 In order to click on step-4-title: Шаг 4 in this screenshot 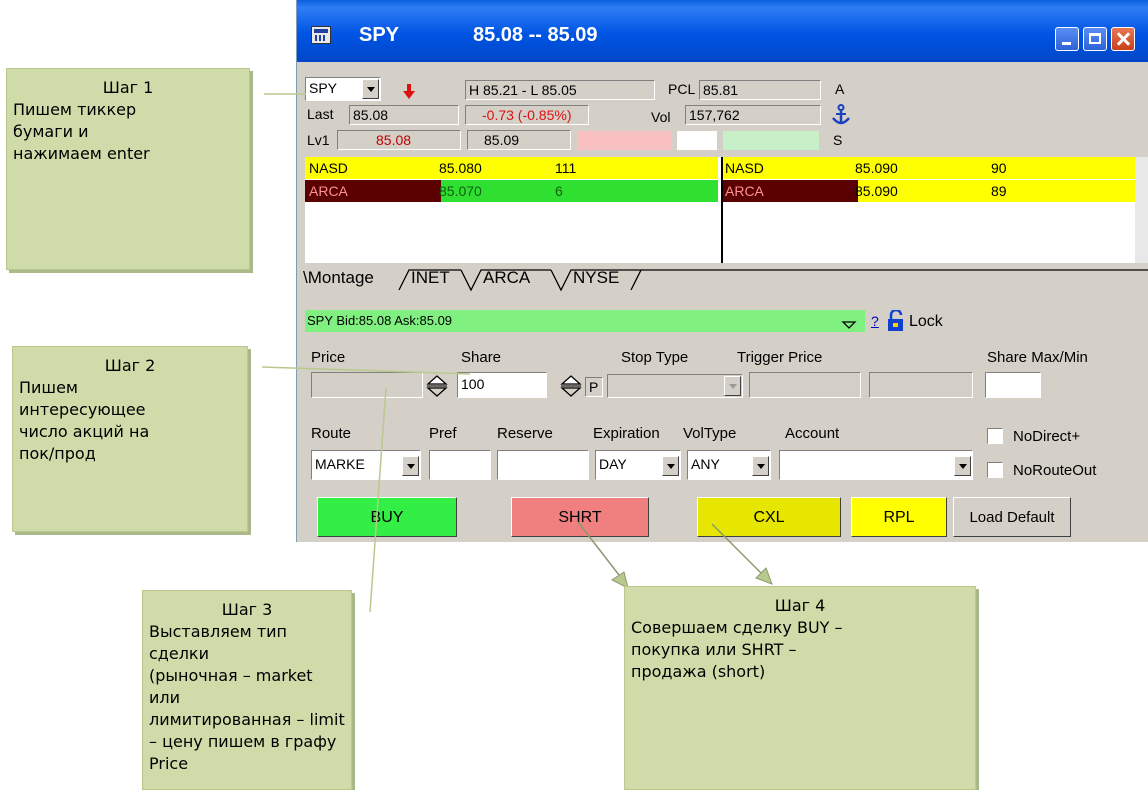, I will do `click(800, 605)`.